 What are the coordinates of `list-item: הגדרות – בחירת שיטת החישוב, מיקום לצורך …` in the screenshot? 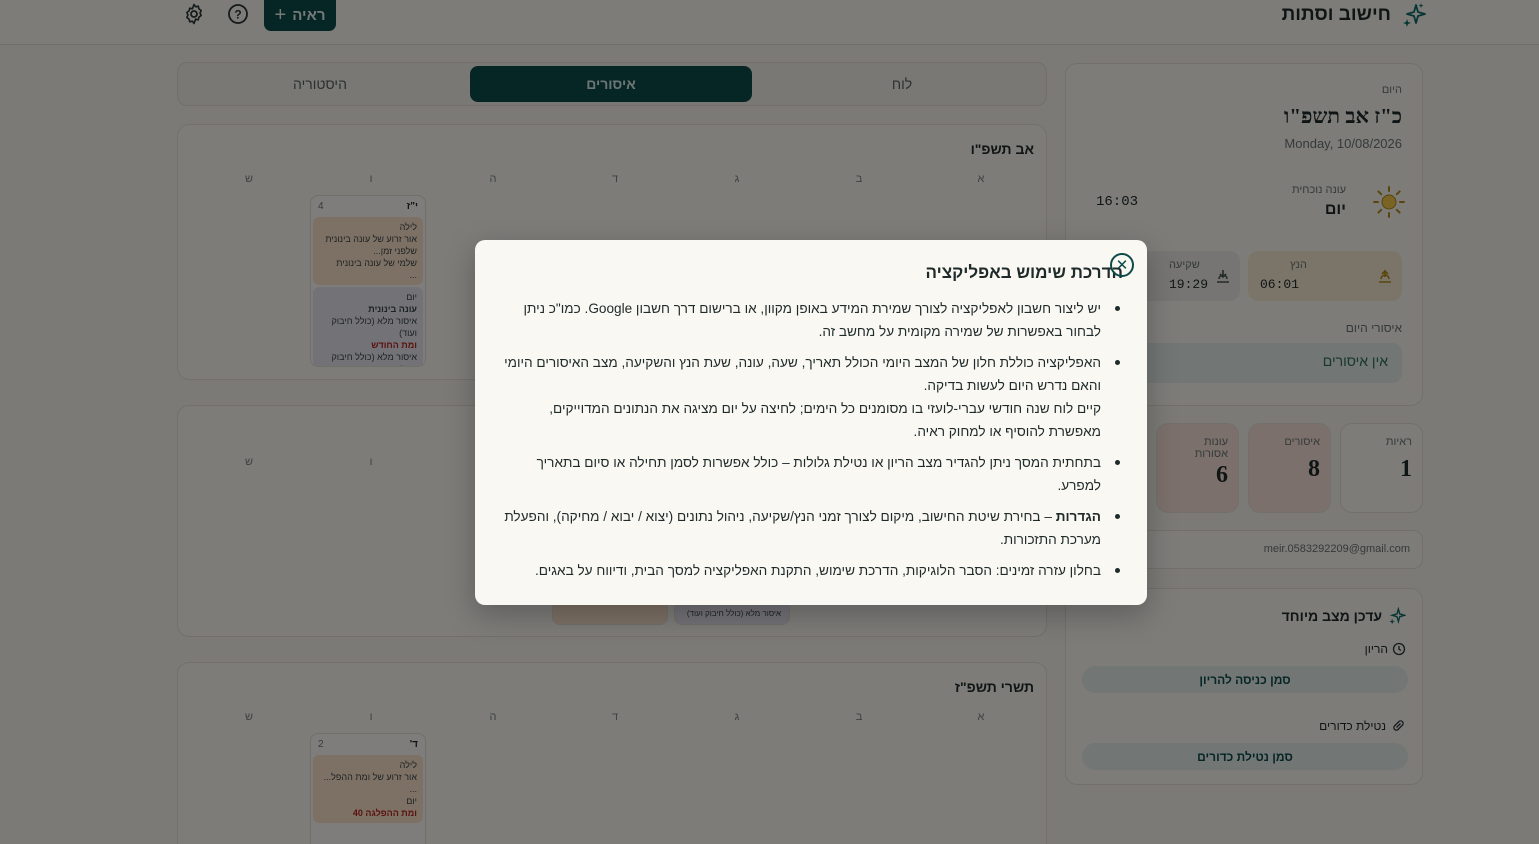 It's located at (813, 528).